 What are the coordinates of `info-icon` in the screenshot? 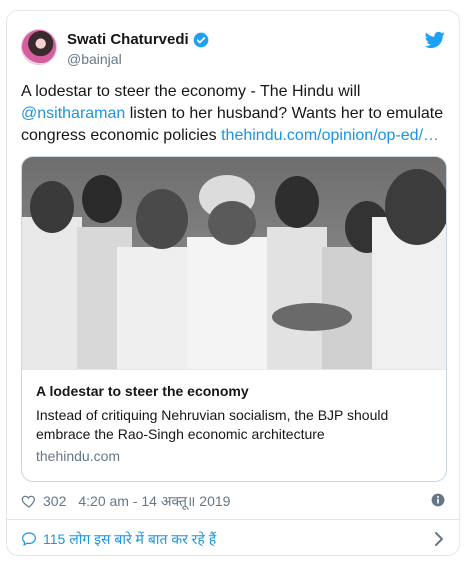 It's located at (438, 500).